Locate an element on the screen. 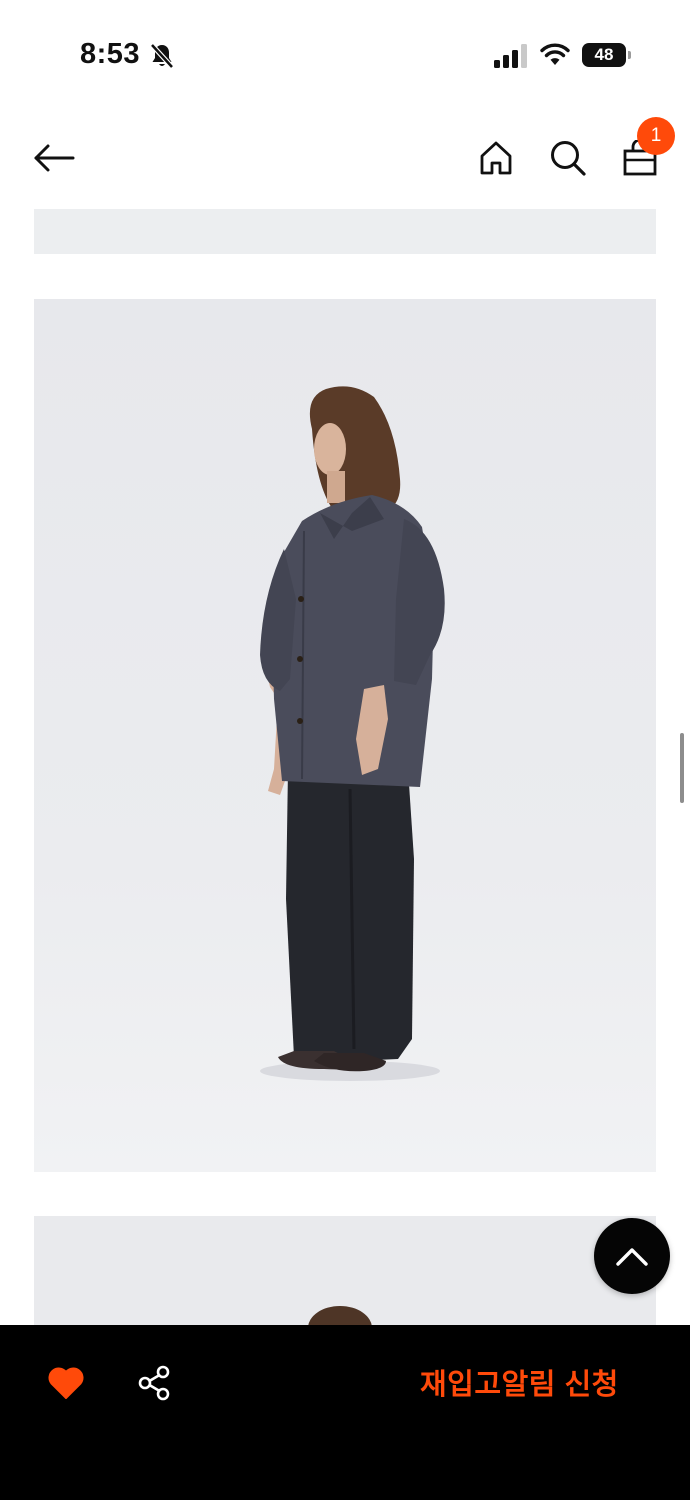 Image resolution: width=690 pixels, height=1500 pixels. share-icon is located at coordinates (154, 1383).